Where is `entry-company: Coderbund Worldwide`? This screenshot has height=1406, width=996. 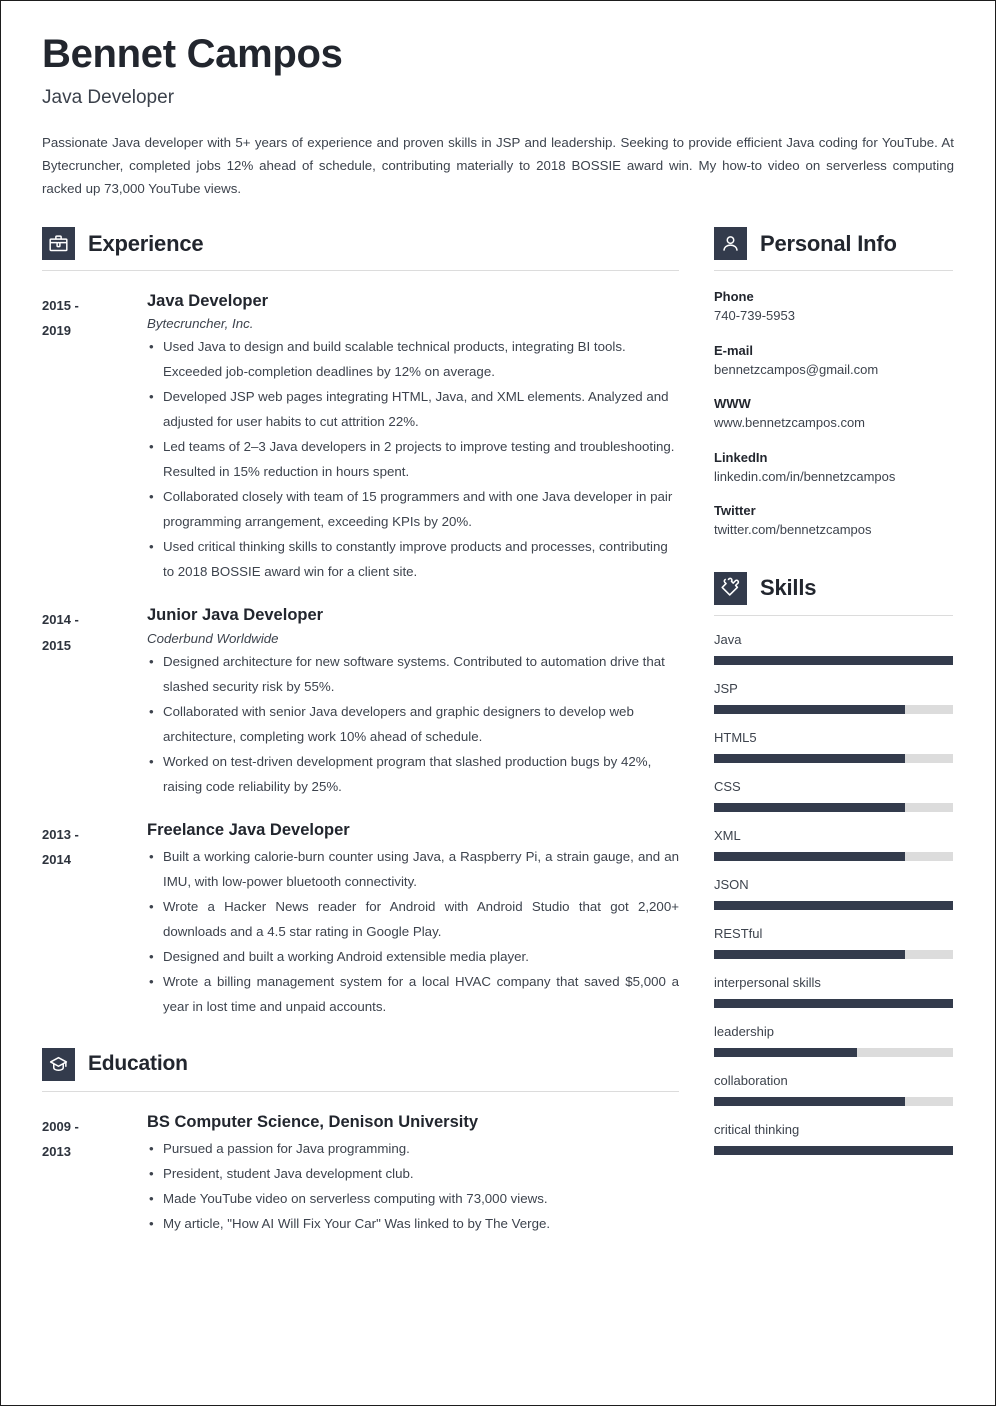
entry-company: Coderbund Worldwide is located at coordinates (213, 638).